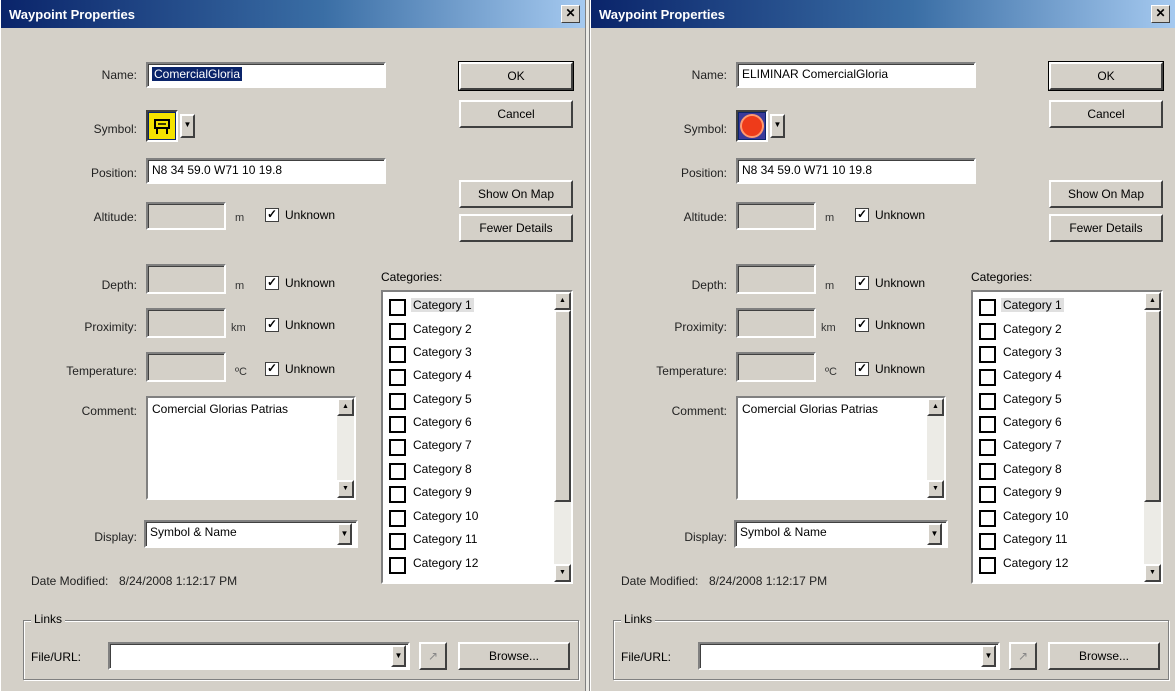  Describe the element at coordinates (115, 129) in the screenshot. I see `symbol-label: Symbol:` at that location.